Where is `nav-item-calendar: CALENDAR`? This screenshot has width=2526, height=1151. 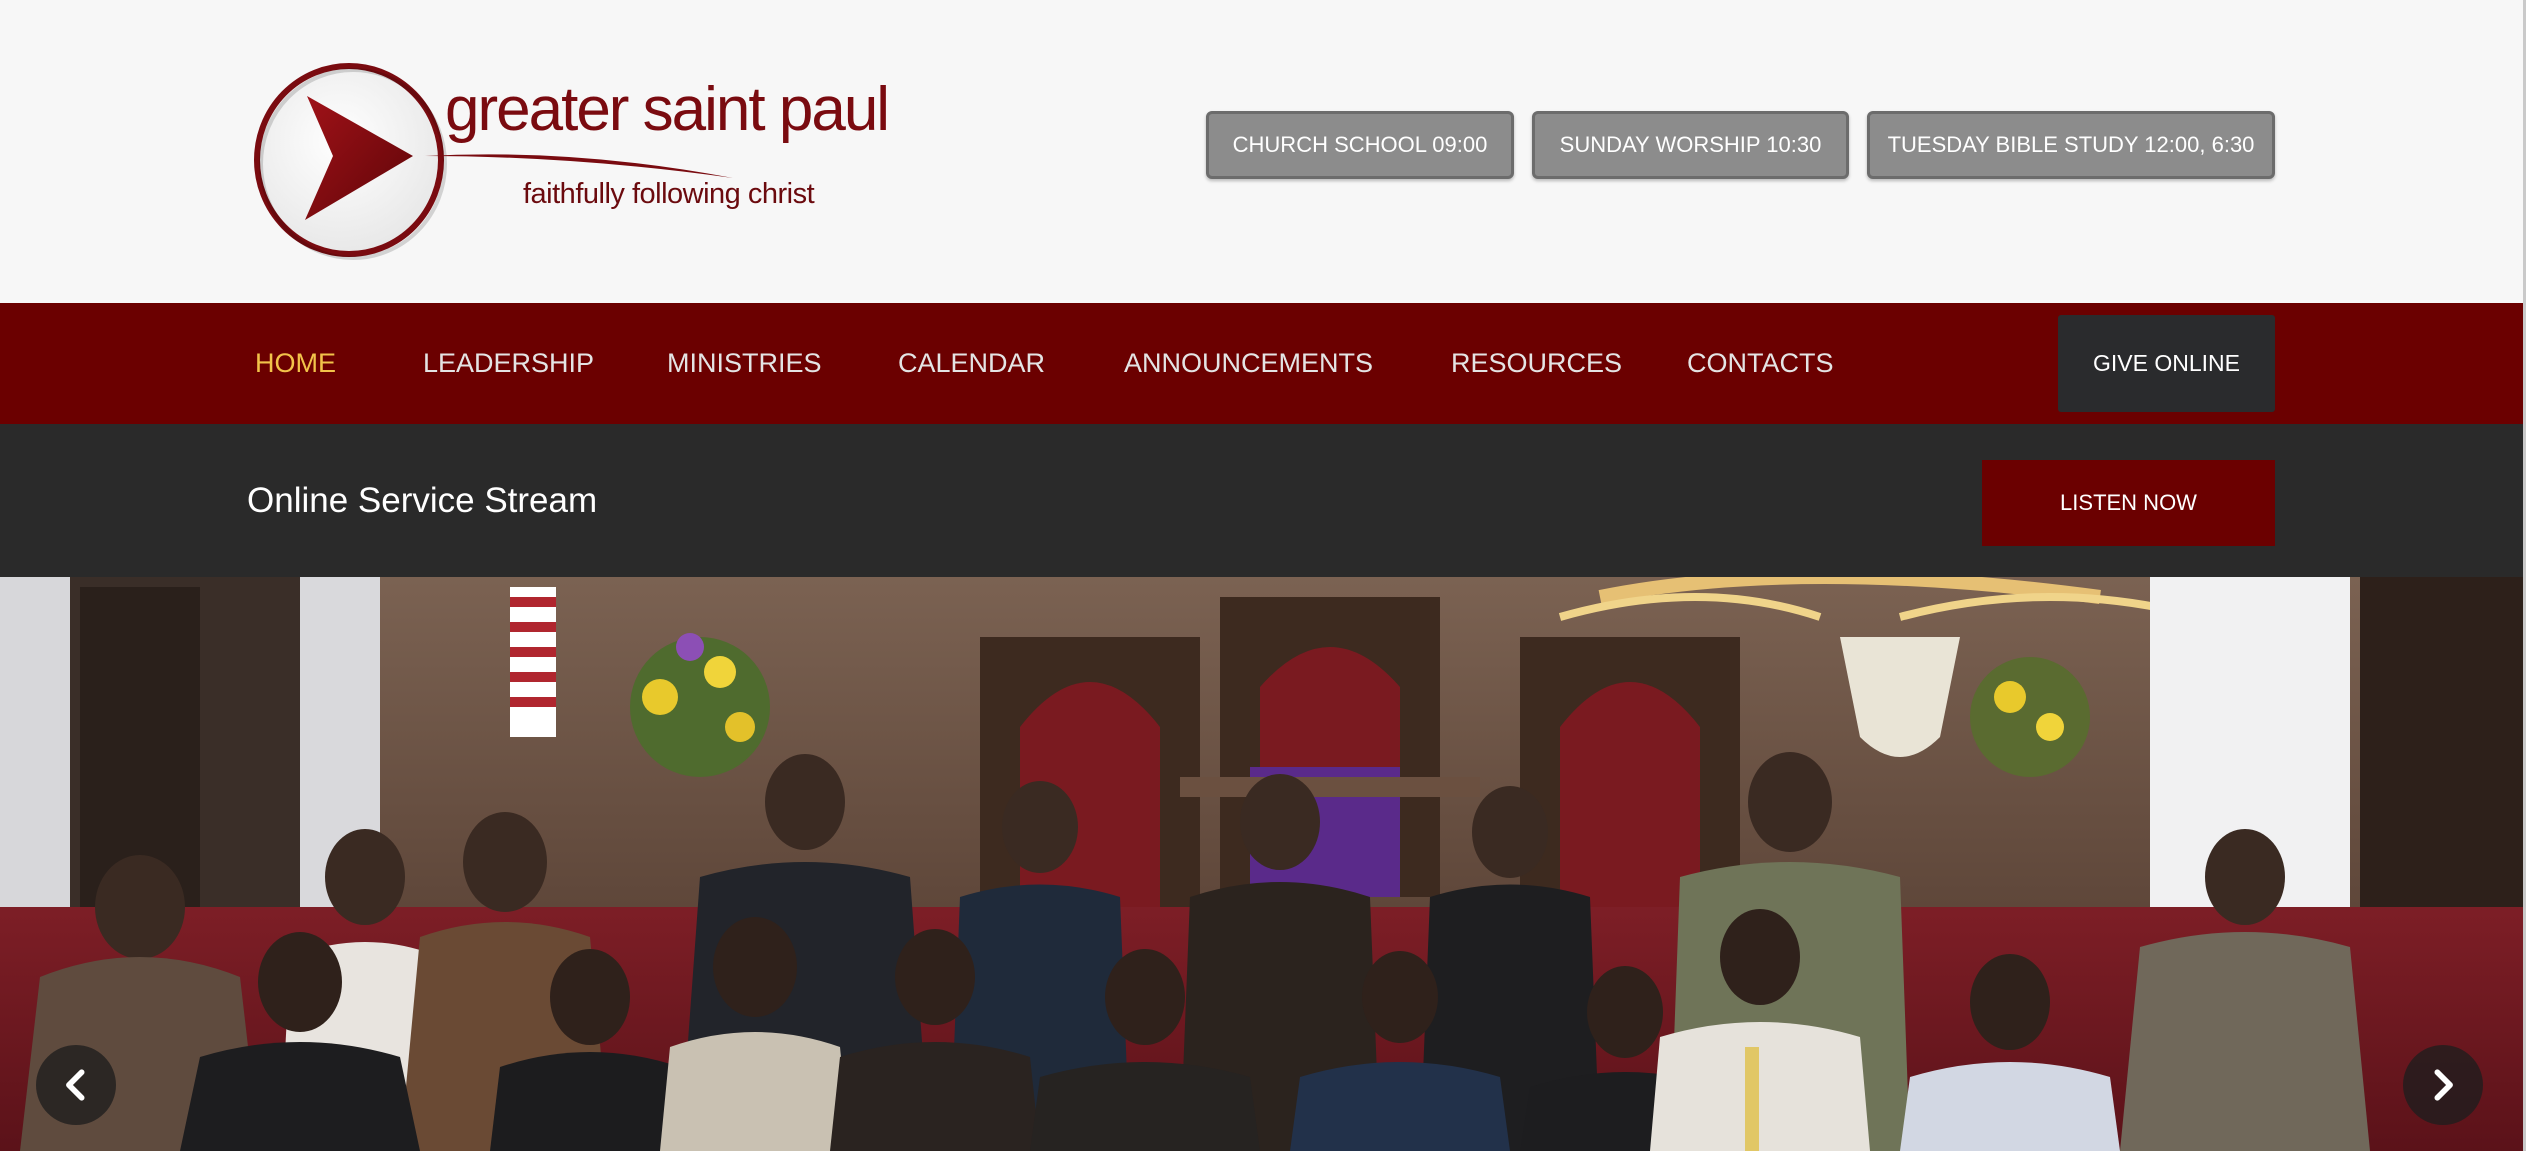
nav-item-calendar: CALENDAR is located at coordinates (971, 363).